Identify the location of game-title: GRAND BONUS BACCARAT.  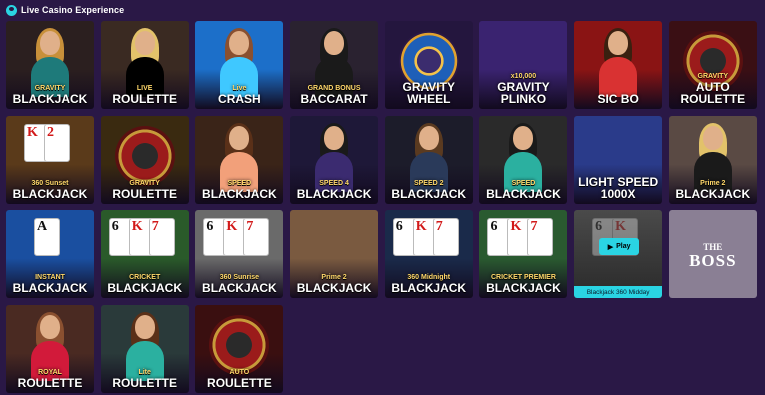
(334, 95).